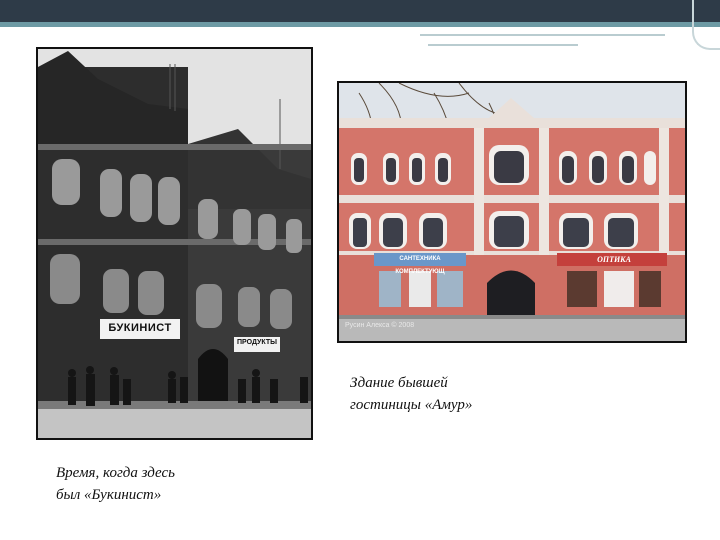 This screenshot has width=720, height=540. What do you see at coordinates (140, 328) in the screenshot?
I see `bukinist-sign: БУКИНИСТ` at bounding box center [140, 328].